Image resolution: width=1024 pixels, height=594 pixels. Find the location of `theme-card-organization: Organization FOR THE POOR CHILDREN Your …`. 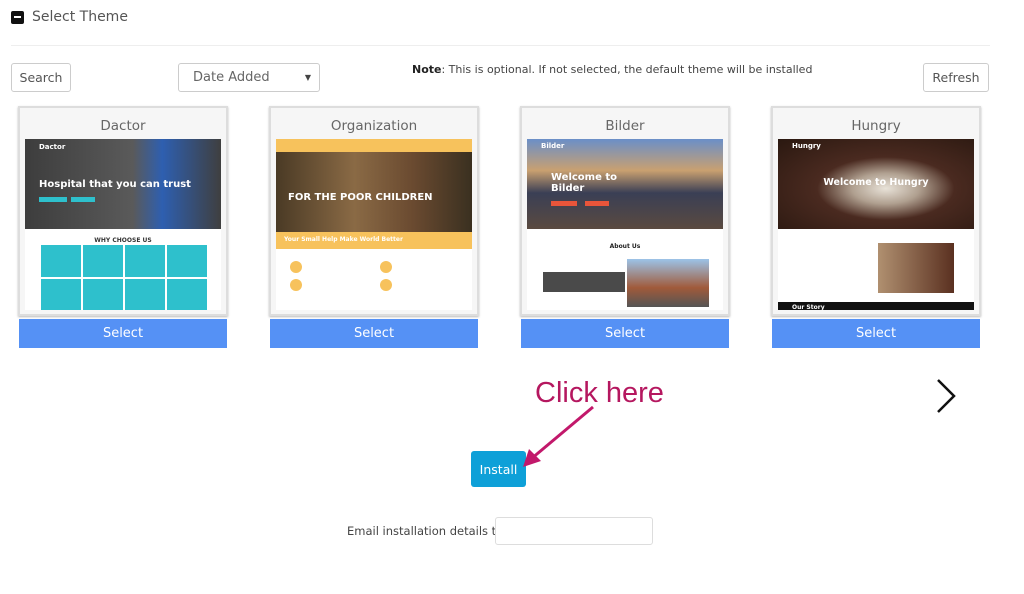

theme-card-organization: Organization FOR THE POOR CHILDREN Your … is located at coordinates (374, 211).